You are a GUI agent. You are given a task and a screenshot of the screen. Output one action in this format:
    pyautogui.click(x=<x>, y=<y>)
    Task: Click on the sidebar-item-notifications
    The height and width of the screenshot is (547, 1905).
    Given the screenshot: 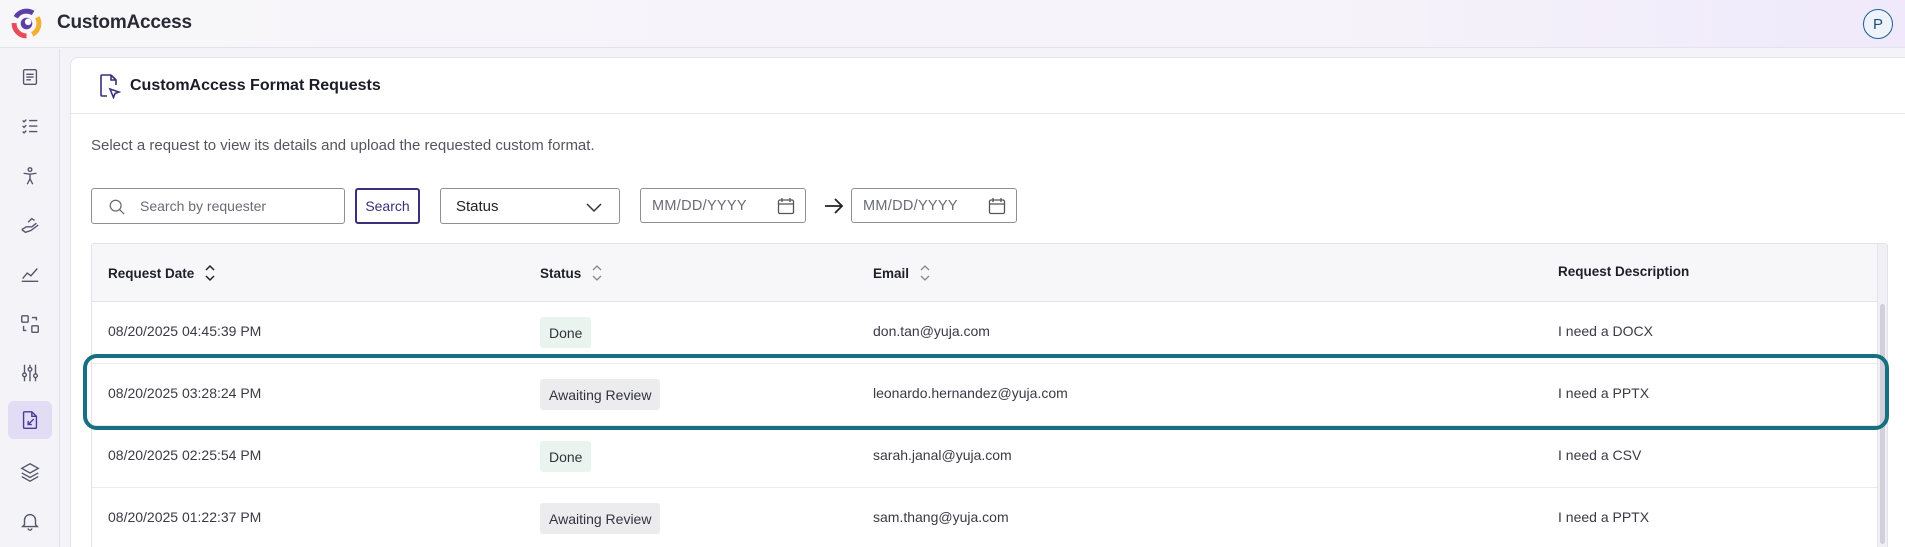 What is the action you would take?
    pyautogui.click(x=30, y=521)
    